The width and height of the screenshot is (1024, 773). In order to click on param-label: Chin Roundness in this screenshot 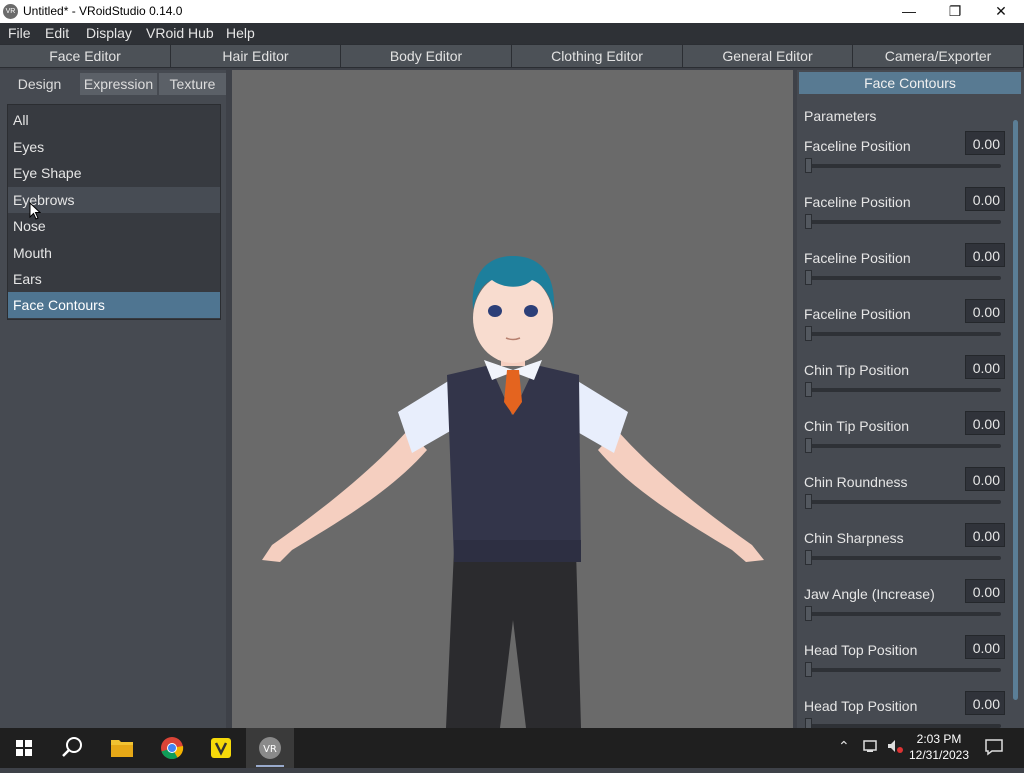, I will do `click(856, 482)`.